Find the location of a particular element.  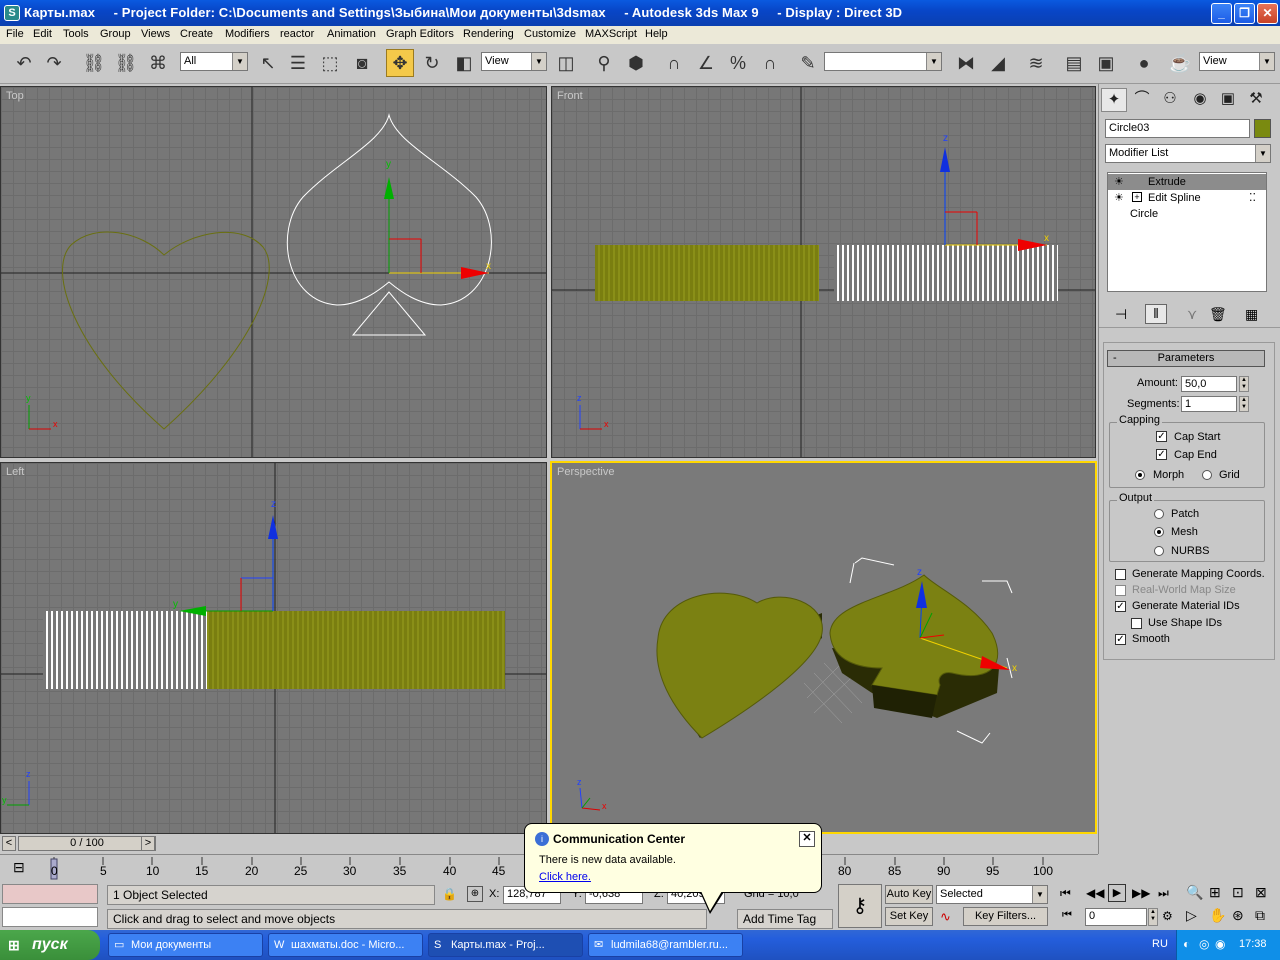

rectangular-selection-icon: ⬚ is located at coordinates (330, 63).